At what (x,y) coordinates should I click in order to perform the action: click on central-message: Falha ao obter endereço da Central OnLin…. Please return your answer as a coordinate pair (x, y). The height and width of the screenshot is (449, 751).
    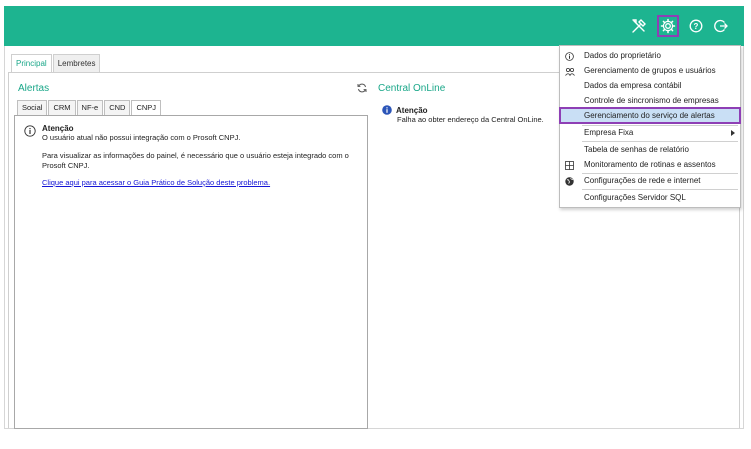
    Looking at the image, I should click on (470, 119).